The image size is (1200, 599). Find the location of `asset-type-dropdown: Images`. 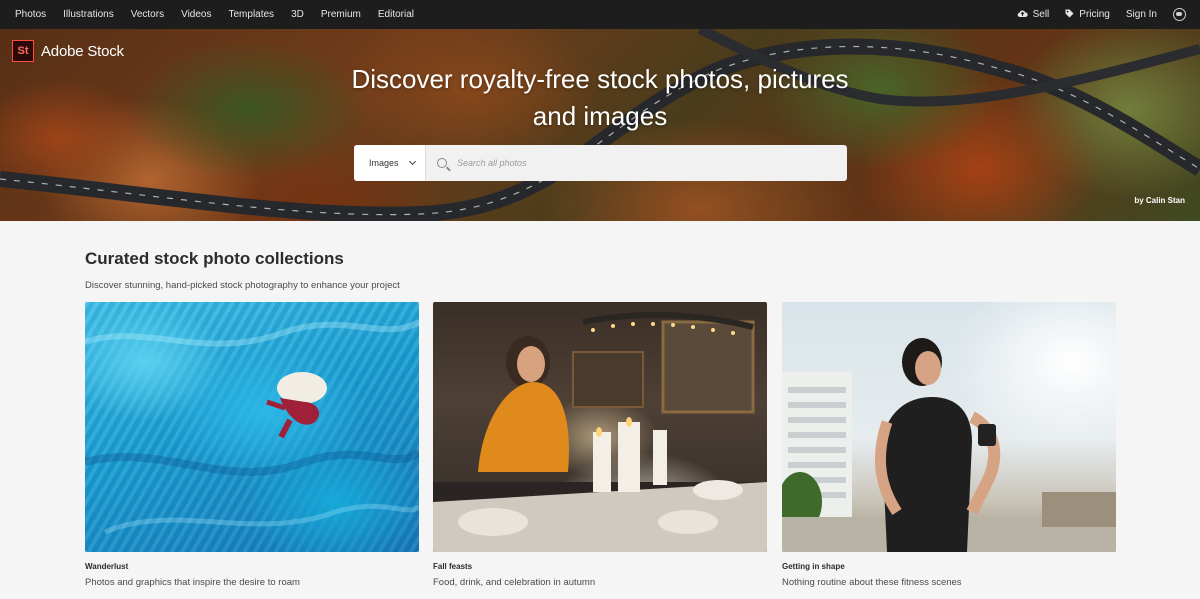

asset-type-dropdown: Images is located at coordinates (390, 163).